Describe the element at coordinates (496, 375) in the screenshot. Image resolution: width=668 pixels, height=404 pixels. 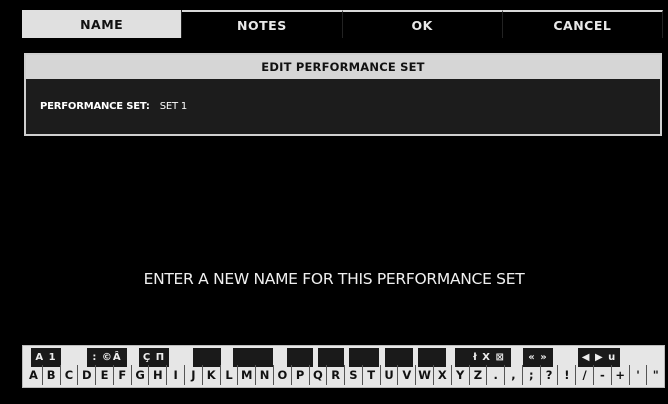
I see `key-white: .` at that location.